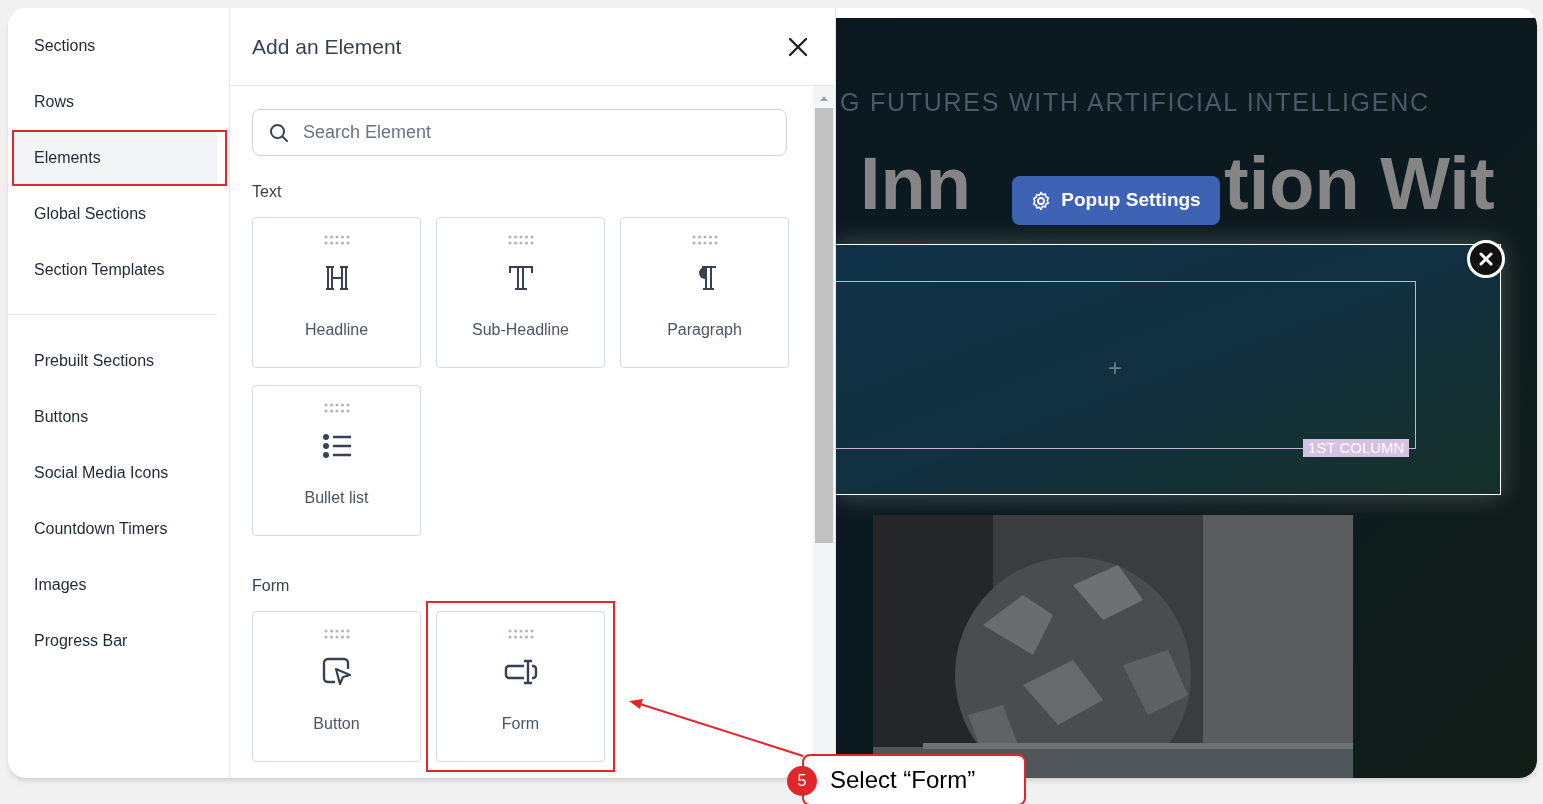 The image size is (1543, 804). Describe the element at coordinates (115, 473) in the screenshot. I see `sidebar-item: Social Media Icons` at that location.